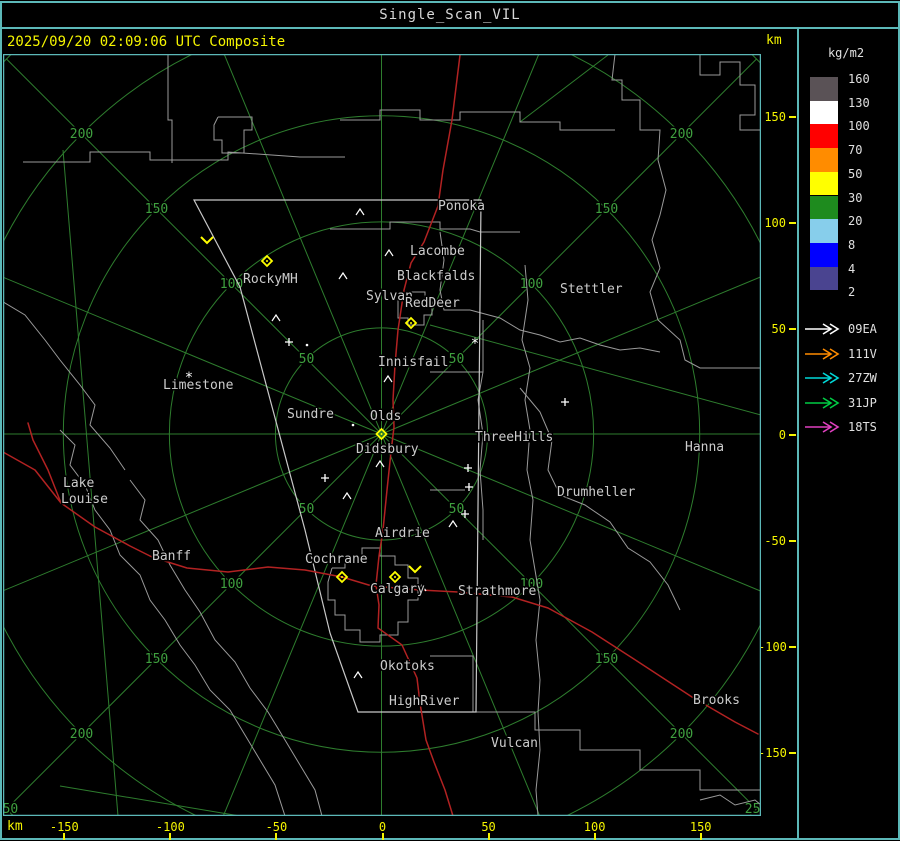 The width and height of the screenshot is (900, 841). I want to click on town-label: Banff, so click(171, 556).